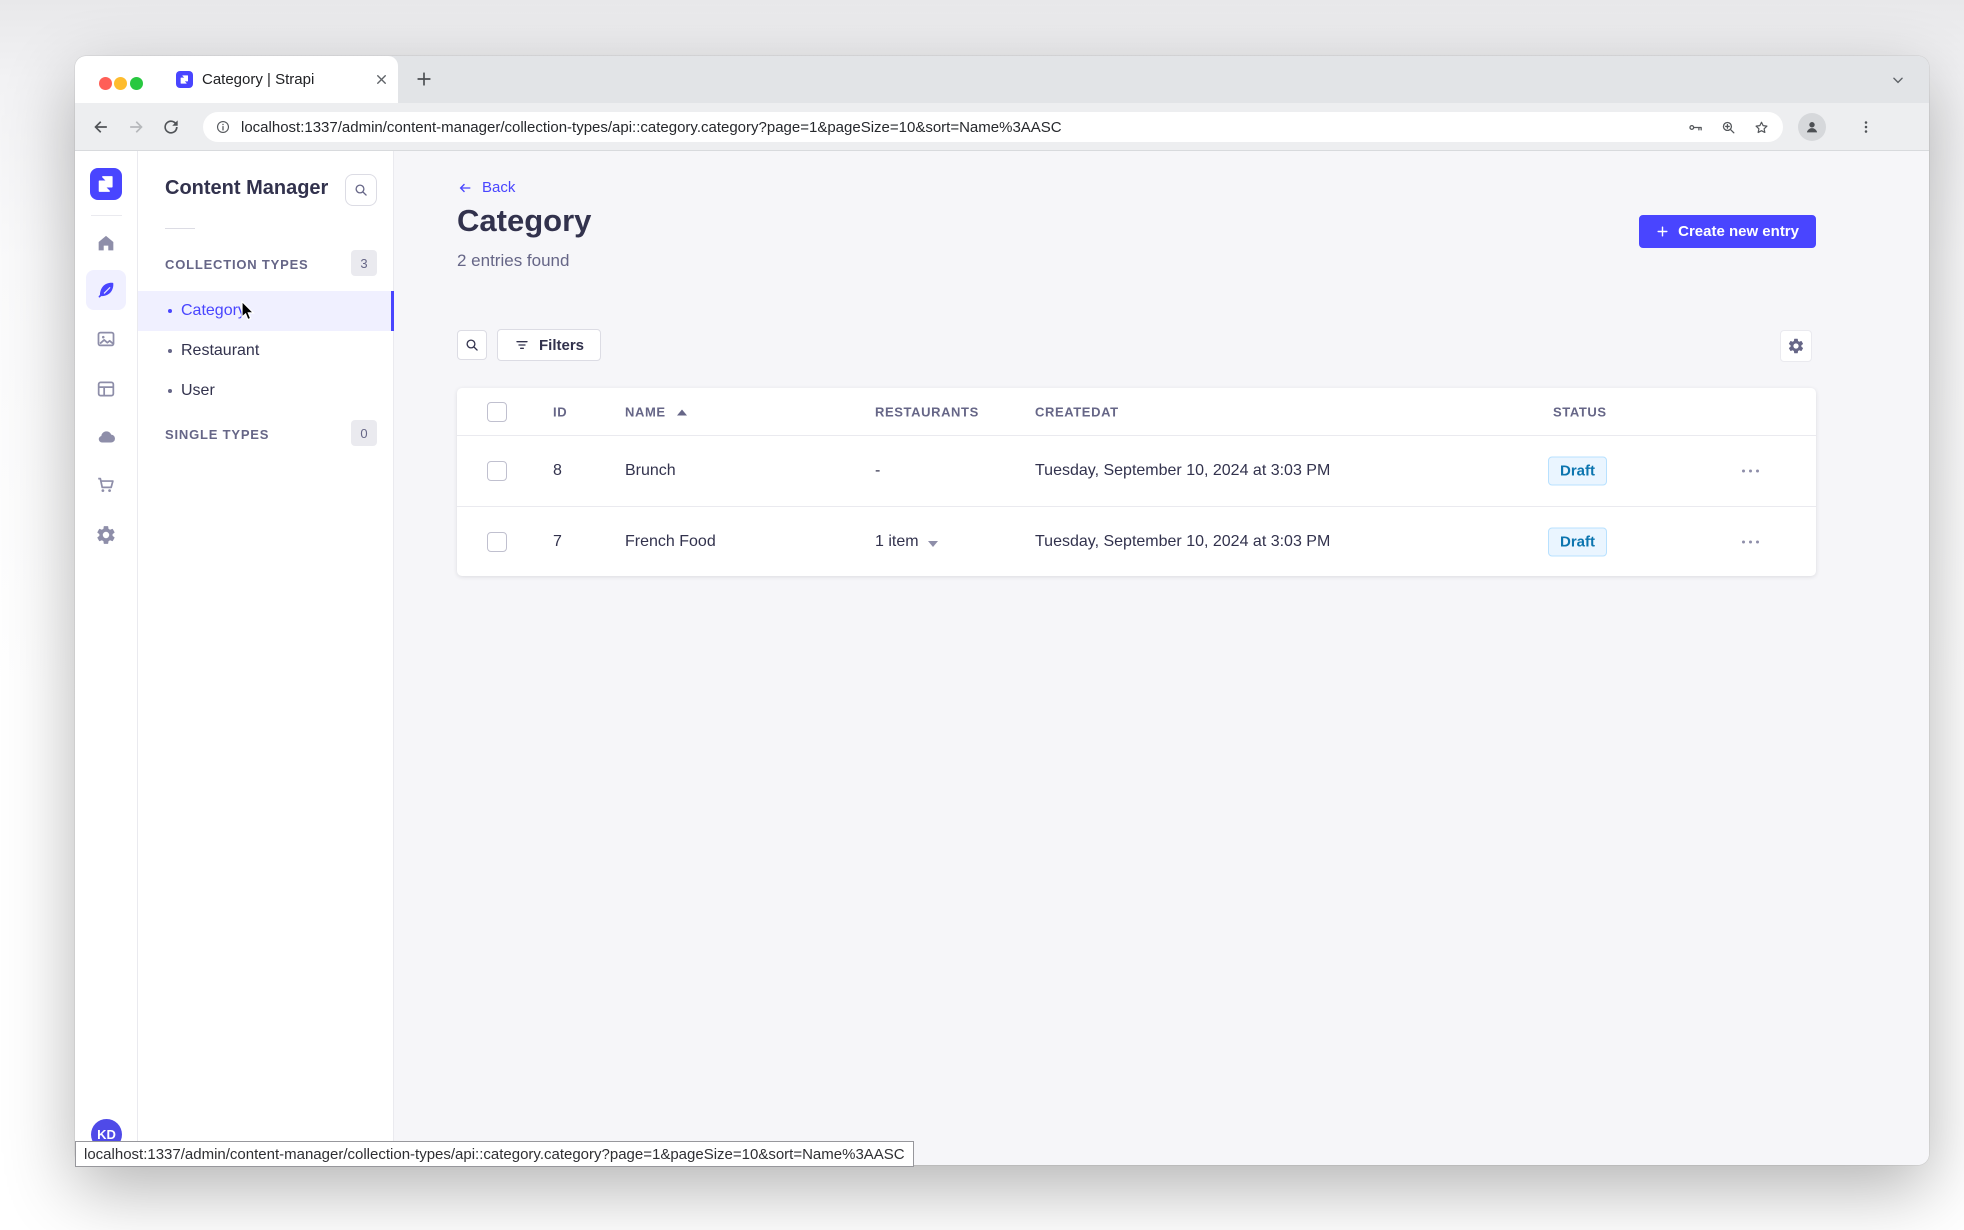 The height and width of the screenshot is (1230, 1964). What do you see at coordinates (223, 127) in the screenshot?
I see `site-info-icon` at bounding box center [223, 127].